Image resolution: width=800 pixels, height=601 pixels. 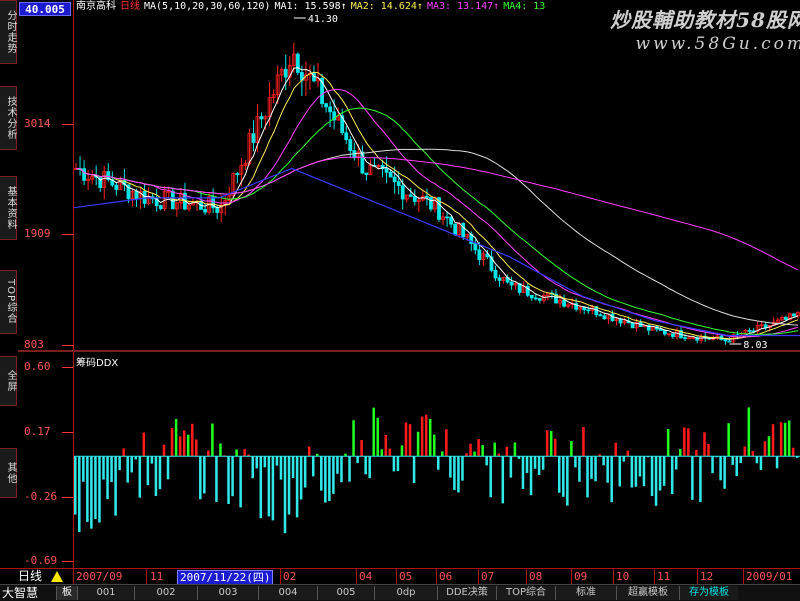 I want to click on side-tab-other: 其他, so click(x=8, y=473).